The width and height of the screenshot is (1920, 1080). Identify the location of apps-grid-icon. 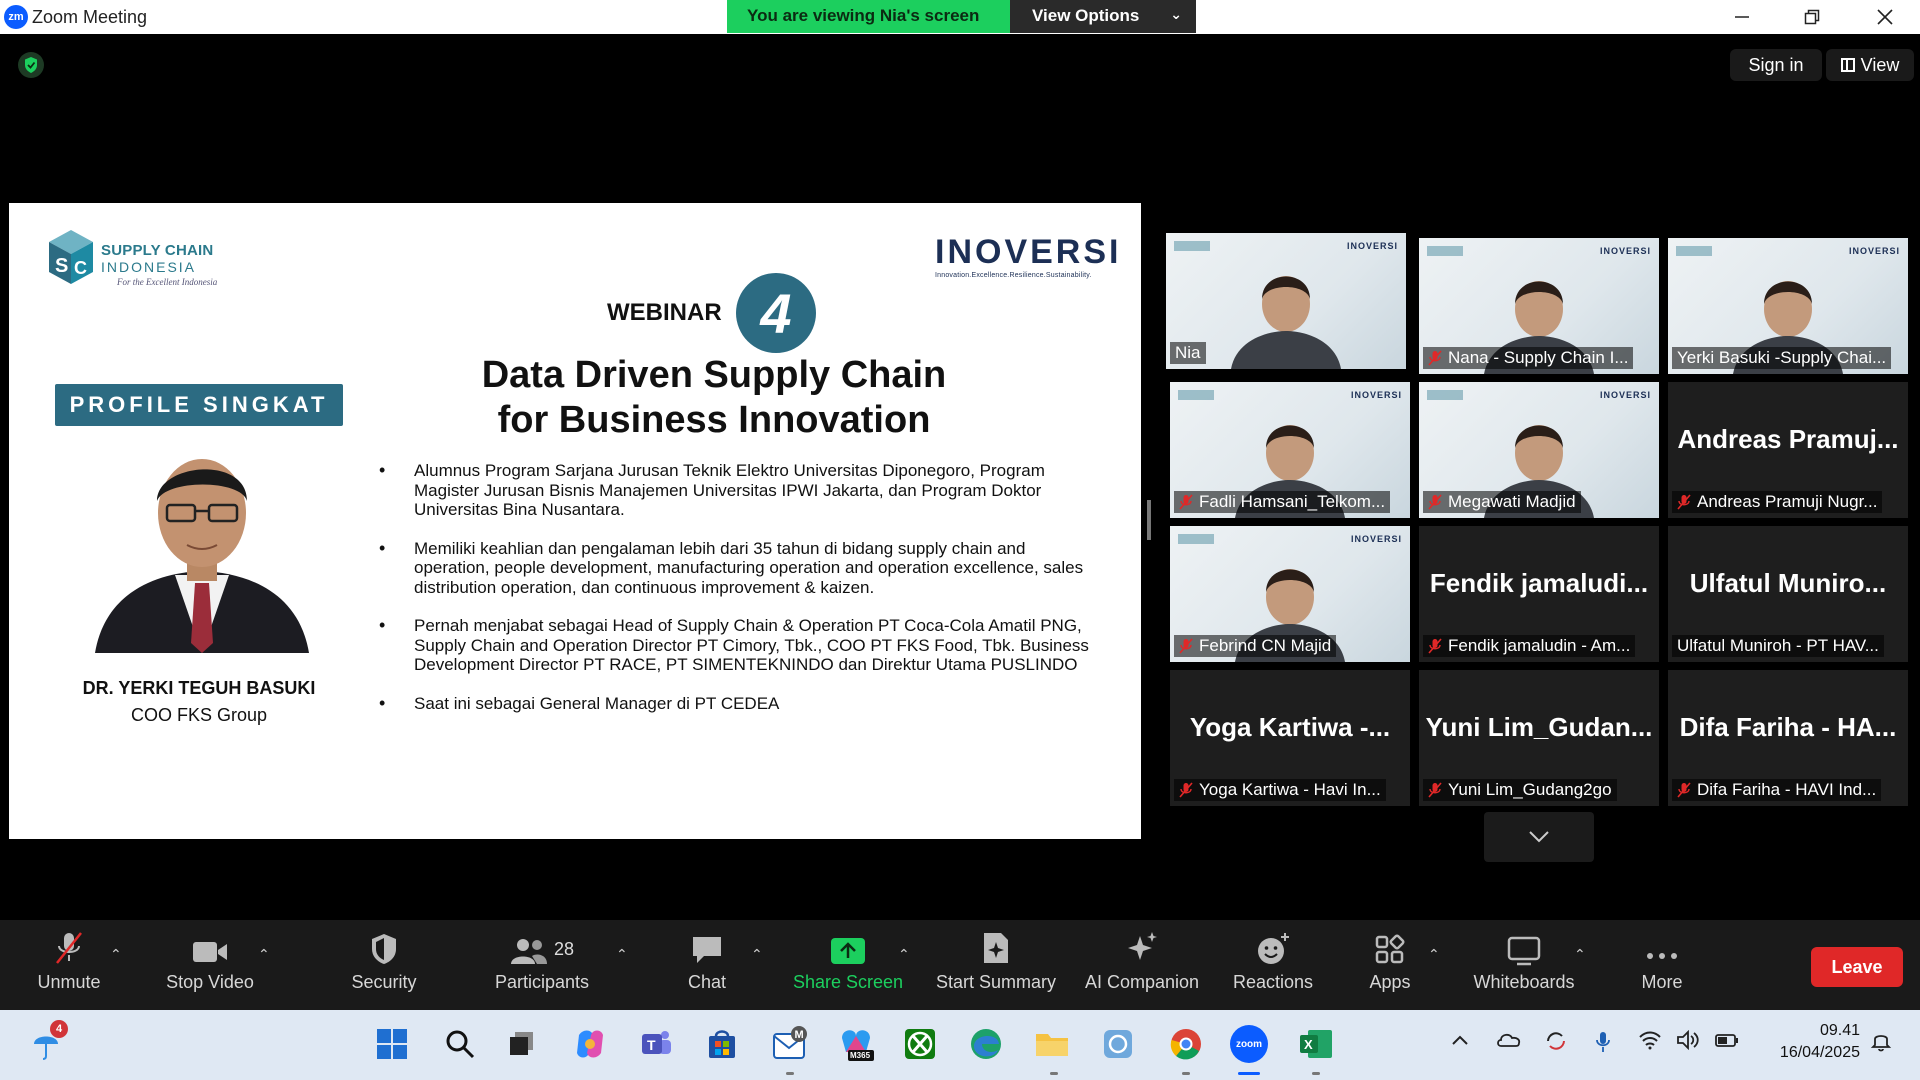
(1390, 949).